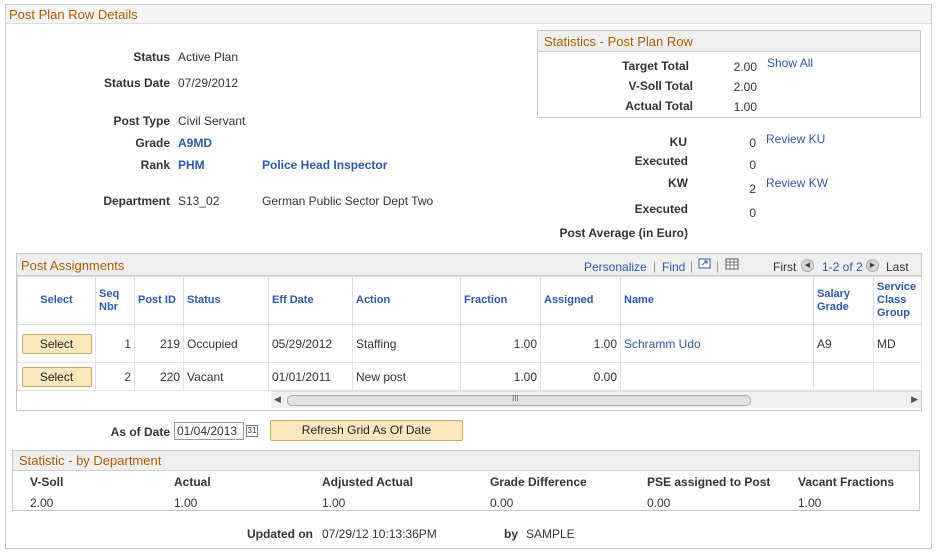 This screenshot has width=939, height=555. I want to click on target-total-value: 2.00, so click(745, 67).